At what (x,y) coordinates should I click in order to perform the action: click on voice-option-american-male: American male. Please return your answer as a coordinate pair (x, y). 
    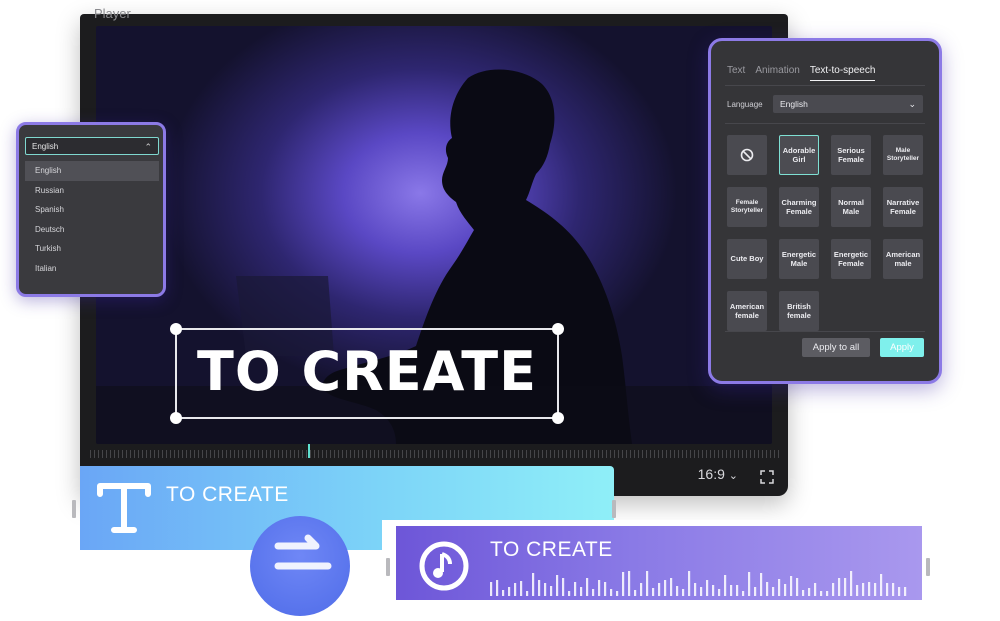
    Looking at the image, I should click on (903, 259).